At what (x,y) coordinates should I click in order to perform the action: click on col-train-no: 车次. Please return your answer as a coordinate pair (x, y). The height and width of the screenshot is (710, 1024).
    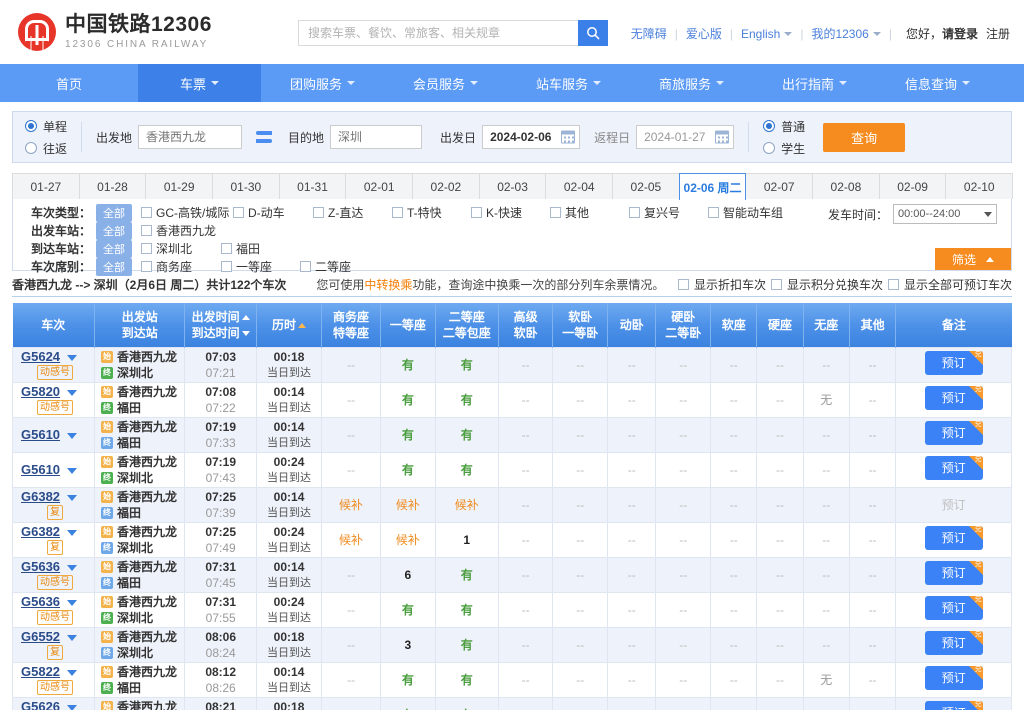
    Looking at the image, I should click on (54, 325).